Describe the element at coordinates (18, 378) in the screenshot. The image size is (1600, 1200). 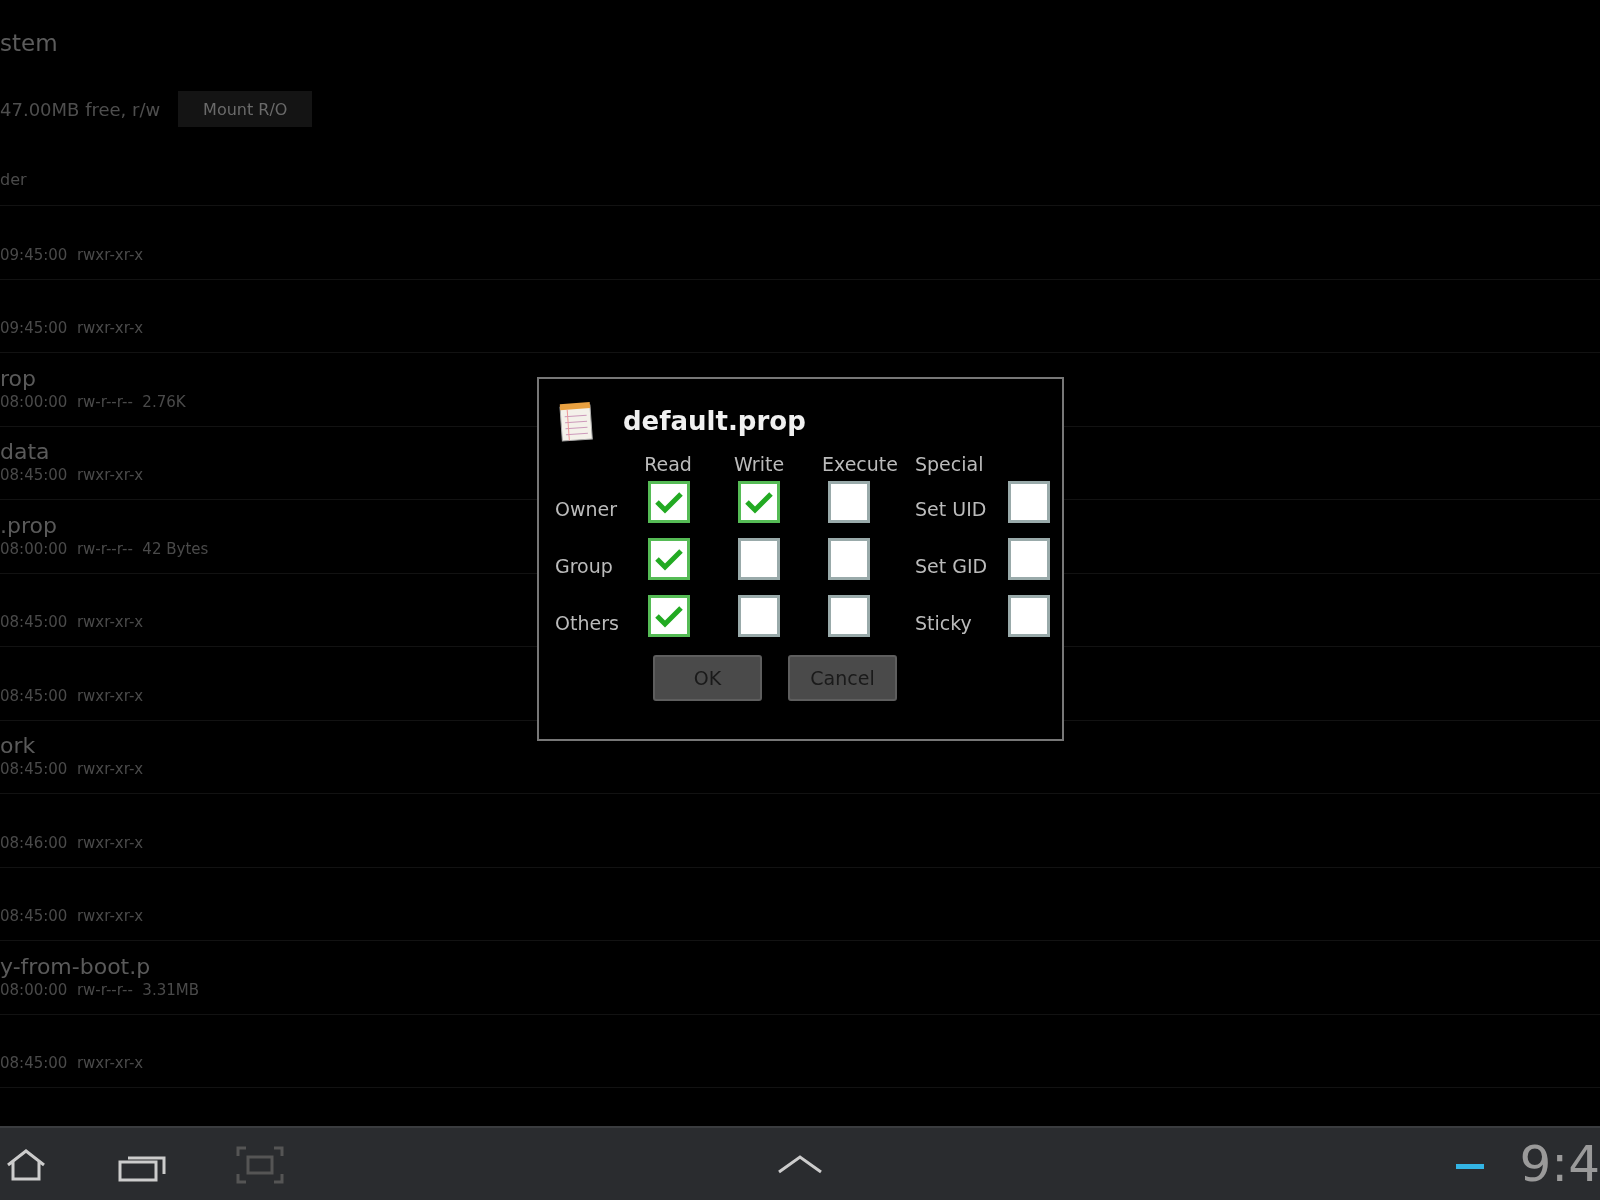
I see `file-name: rop` at that location.